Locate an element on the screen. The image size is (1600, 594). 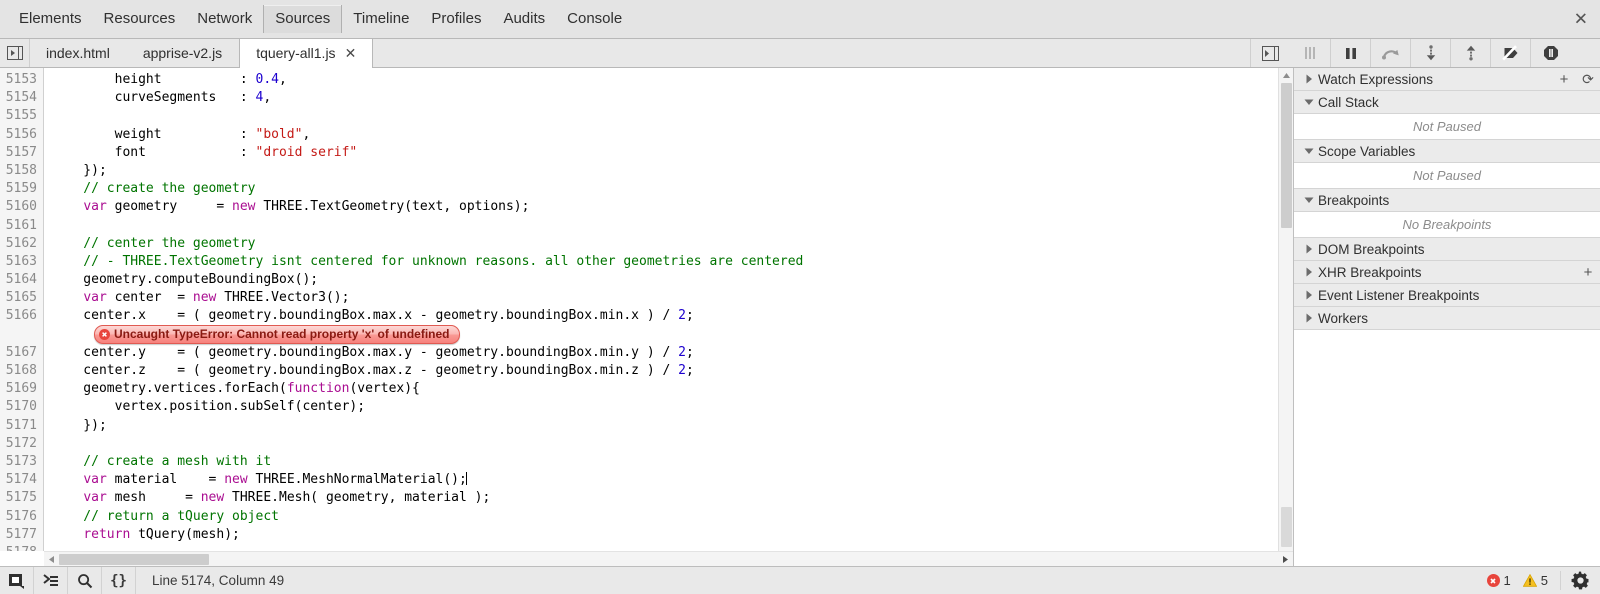
close-icon: ✕ is located at coordinates (351, 53).